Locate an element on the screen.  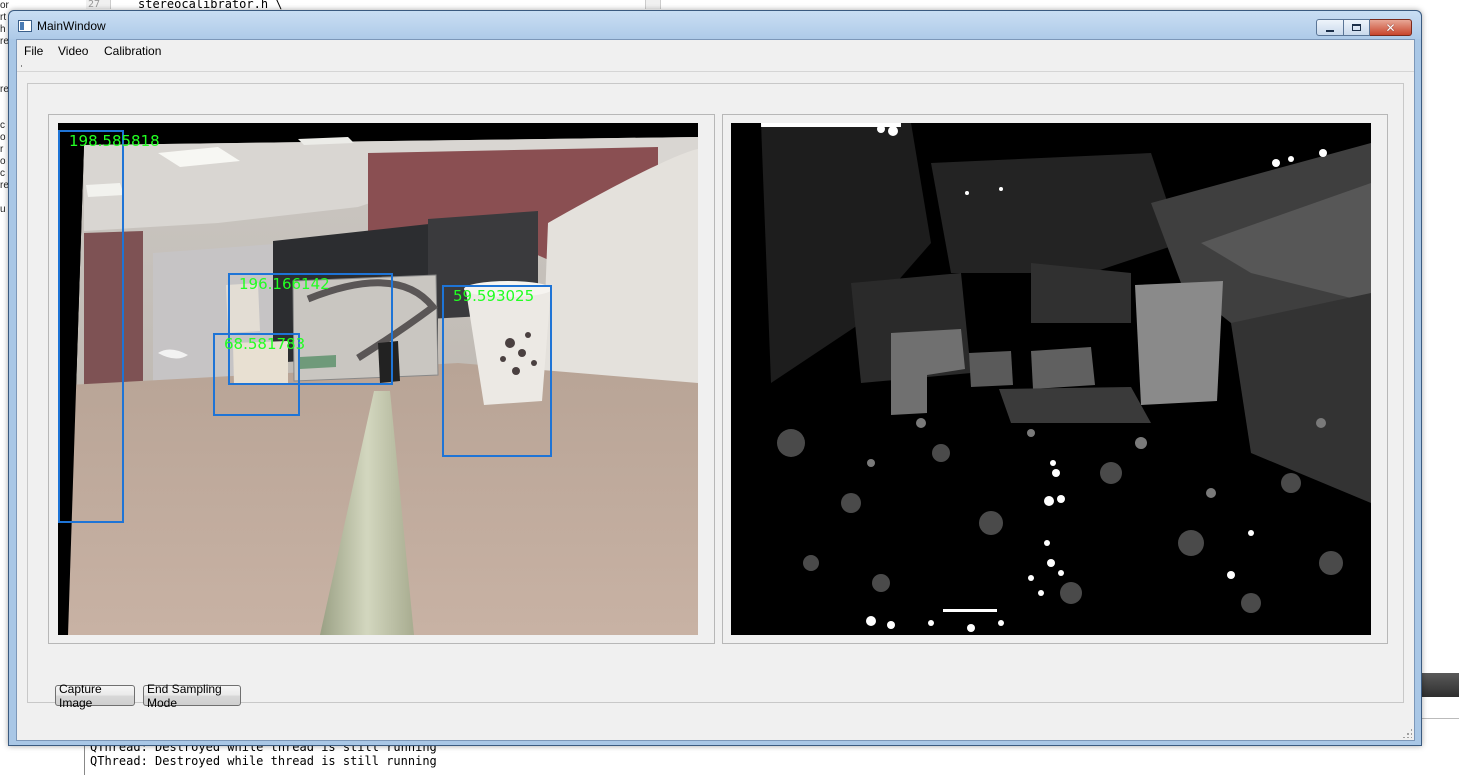
minimize-button is located at coordinates (1330, 27).